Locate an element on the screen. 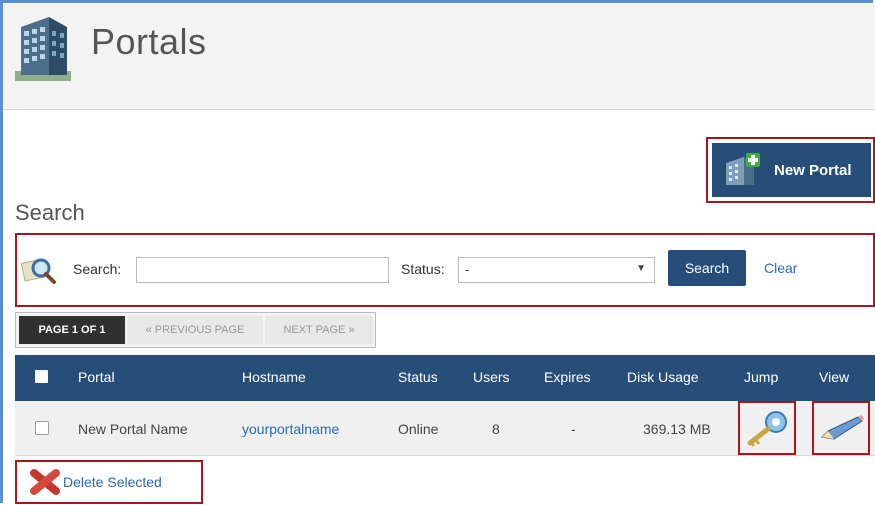  row-checkbox is located at coordinates (42, 428).